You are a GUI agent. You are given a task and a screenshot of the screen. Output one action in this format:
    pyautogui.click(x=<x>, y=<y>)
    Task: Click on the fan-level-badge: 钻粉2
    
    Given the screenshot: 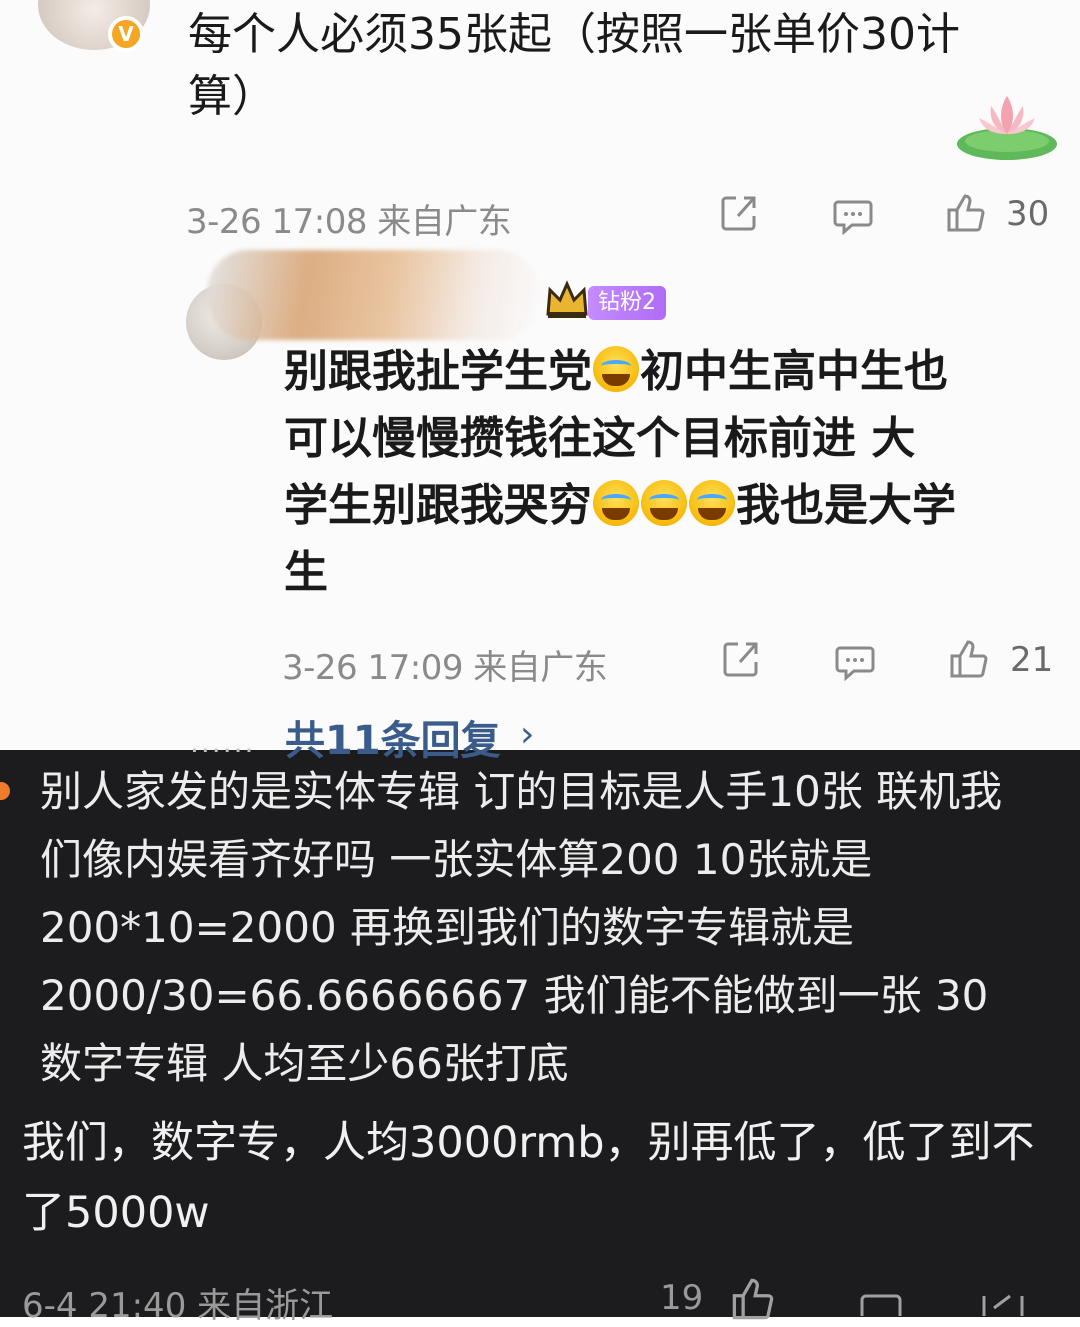 What is the action you would take?
    pyautogui.click(x=627, y=303)
    